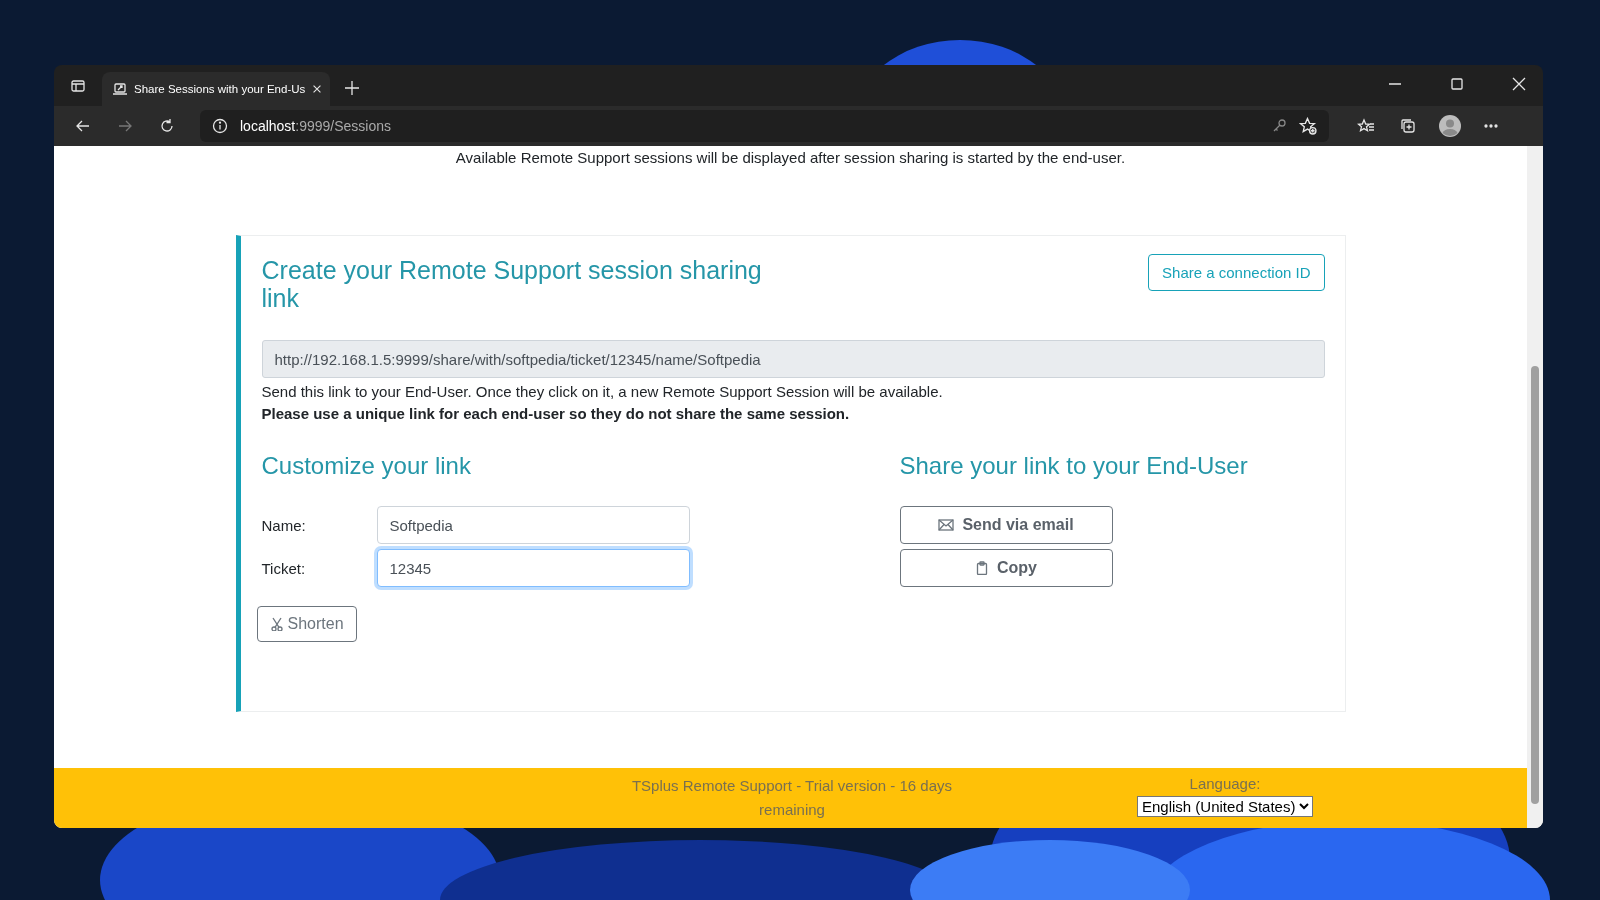  Describe the element at coordinates (1225, 806) in the screenshot. I see `language-select: English (United States)` at that location.